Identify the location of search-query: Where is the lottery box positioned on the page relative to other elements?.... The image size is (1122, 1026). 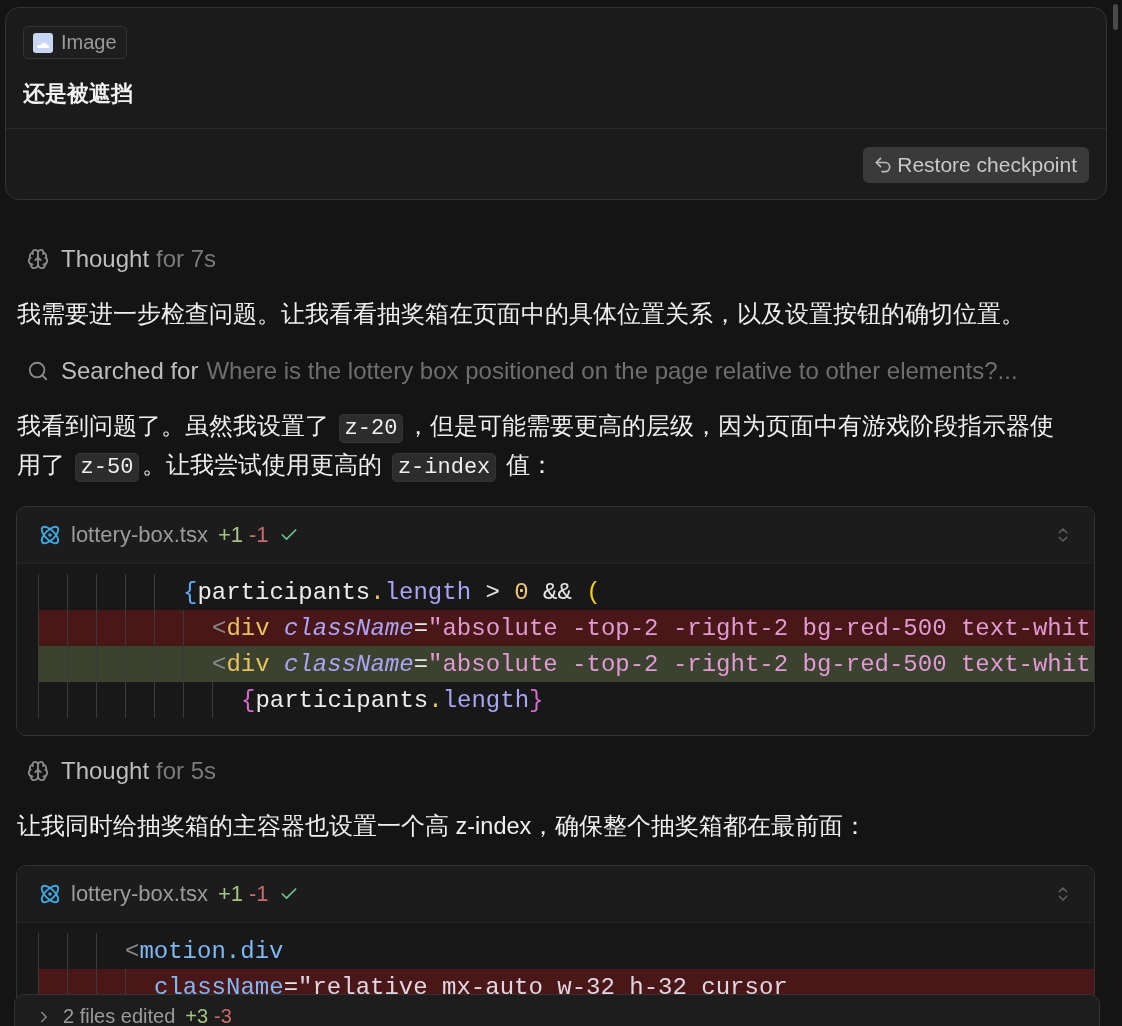
(612, 370).